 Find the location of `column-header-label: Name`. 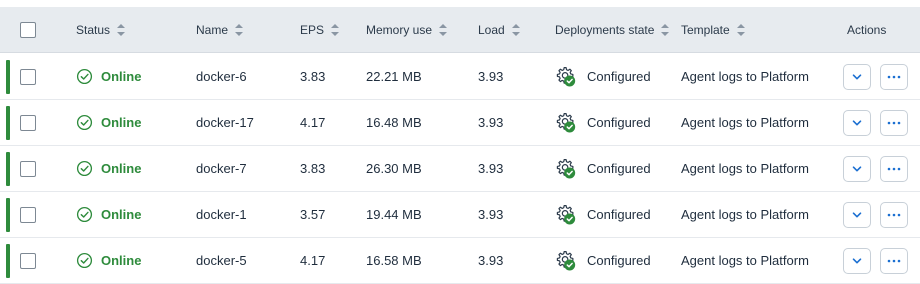

column-header-label: Name is located at coordinates (212, 29).